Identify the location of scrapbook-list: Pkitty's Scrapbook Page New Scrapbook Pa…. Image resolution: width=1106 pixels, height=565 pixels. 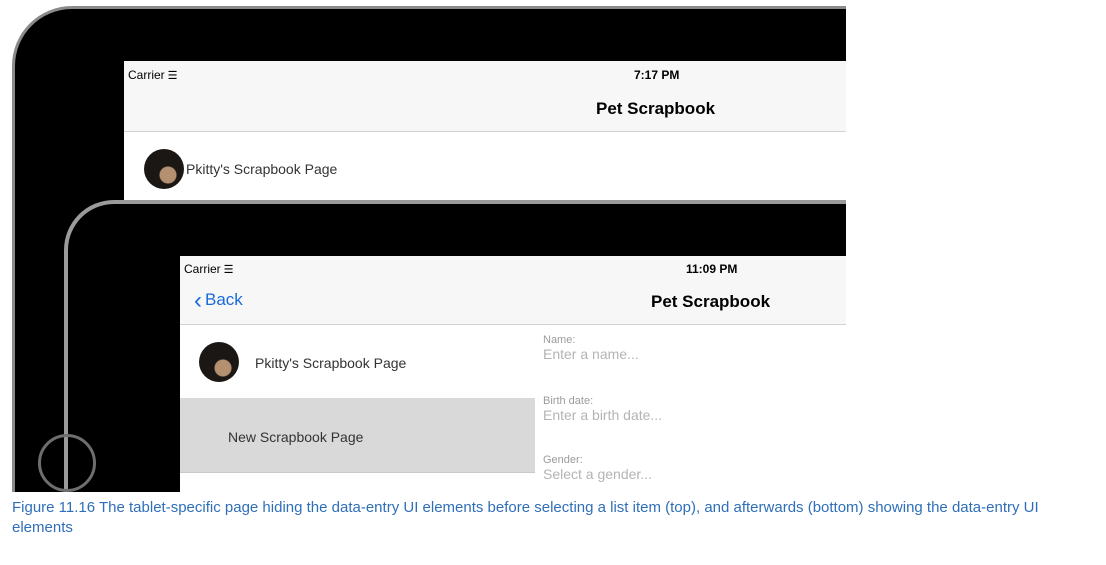
(357, 408).